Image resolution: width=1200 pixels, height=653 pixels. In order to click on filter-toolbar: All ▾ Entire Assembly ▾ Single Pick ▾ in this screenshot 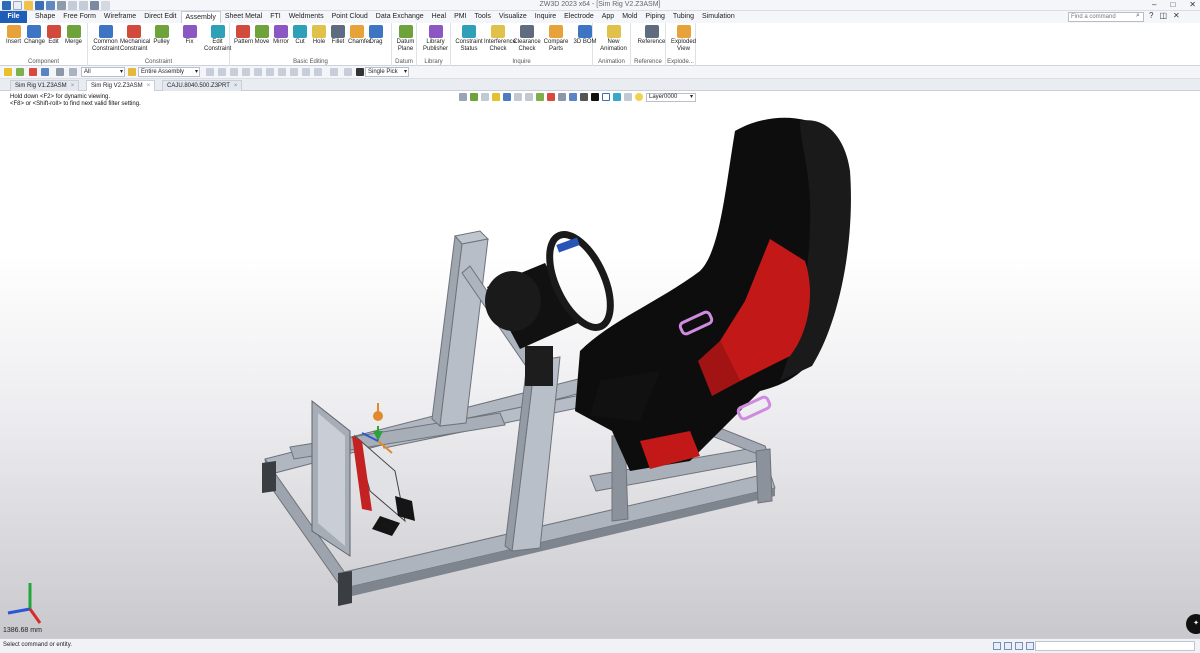, I will do `click(600, 72)`.